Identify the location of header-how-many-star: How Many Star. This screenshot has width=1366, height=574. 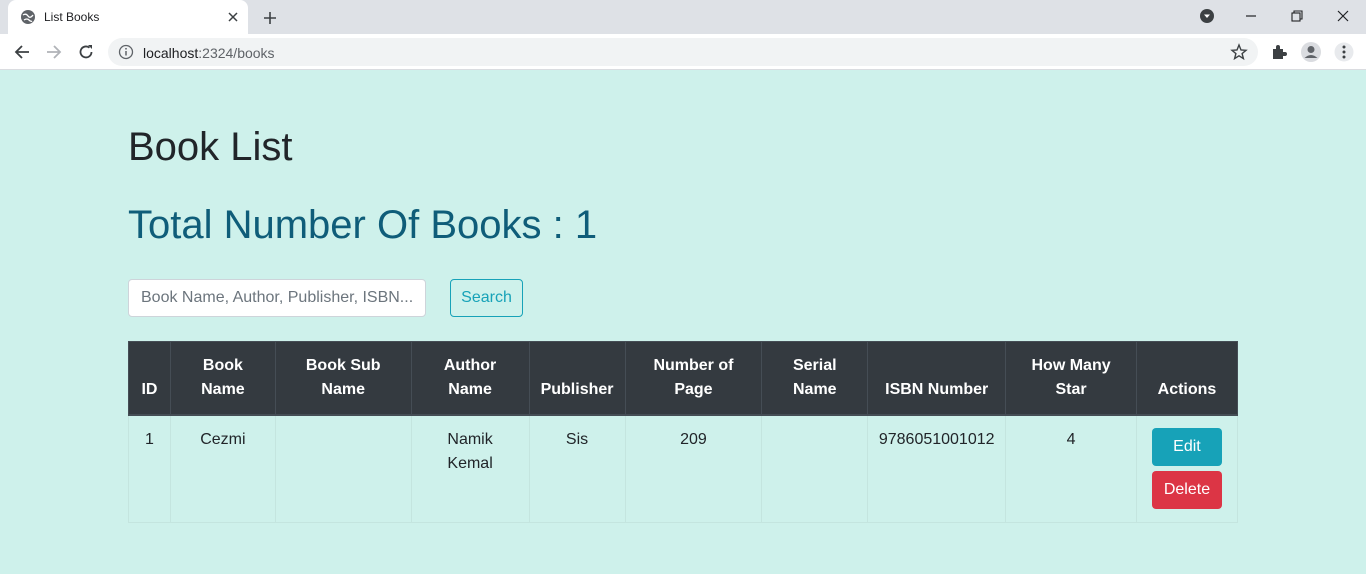
(1071, 378).